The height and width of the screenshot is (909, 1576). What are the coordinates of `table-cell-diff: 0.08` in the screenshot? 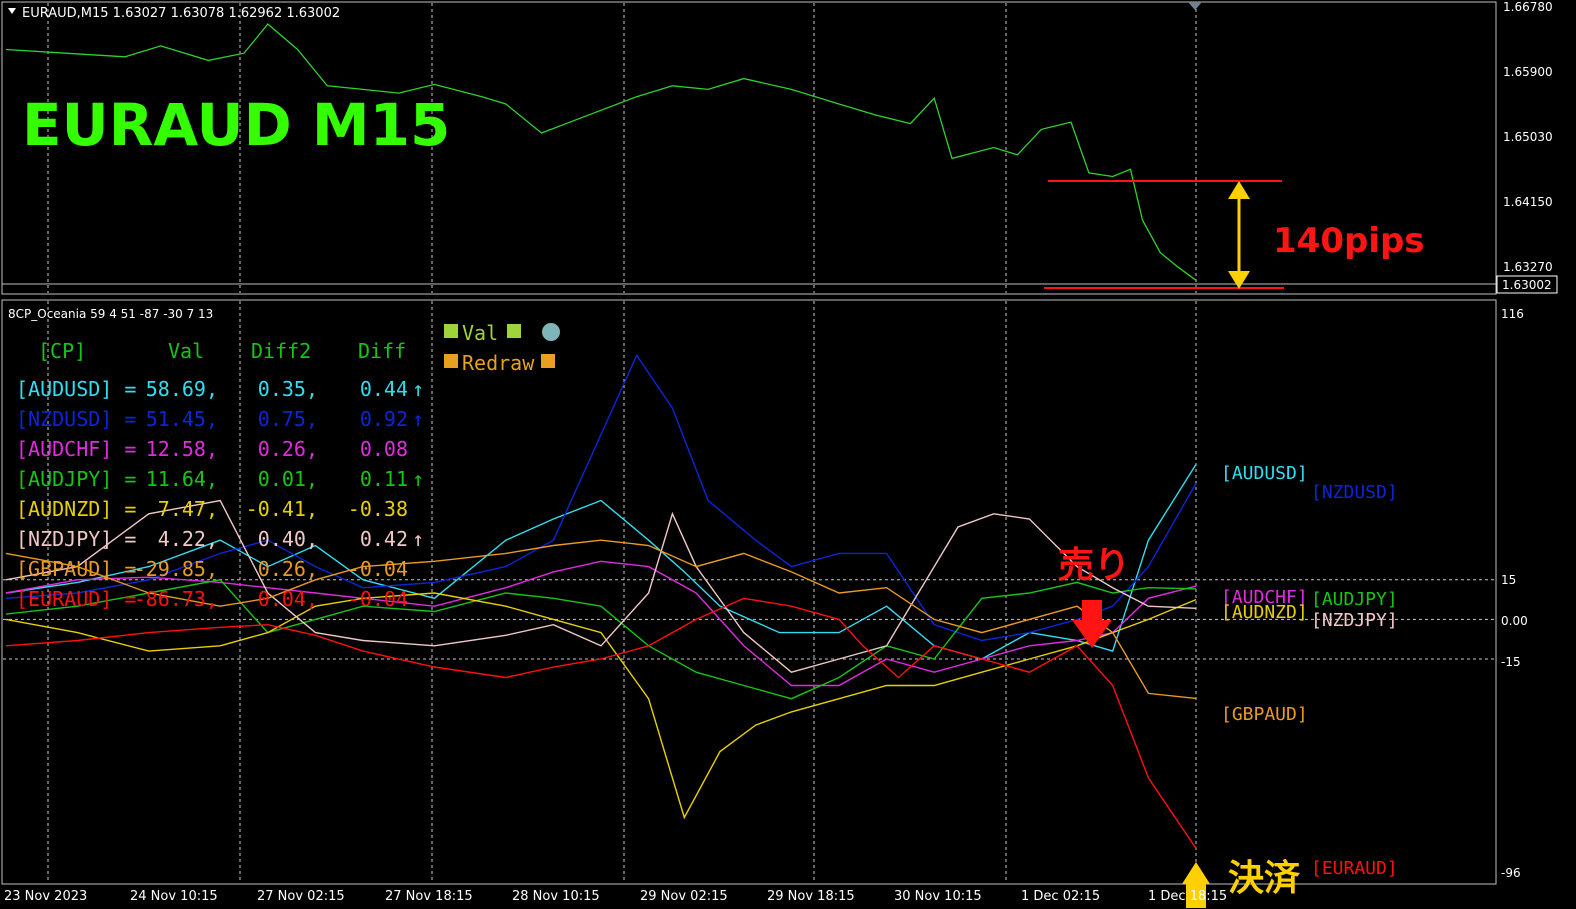 It's located at (384, 449).